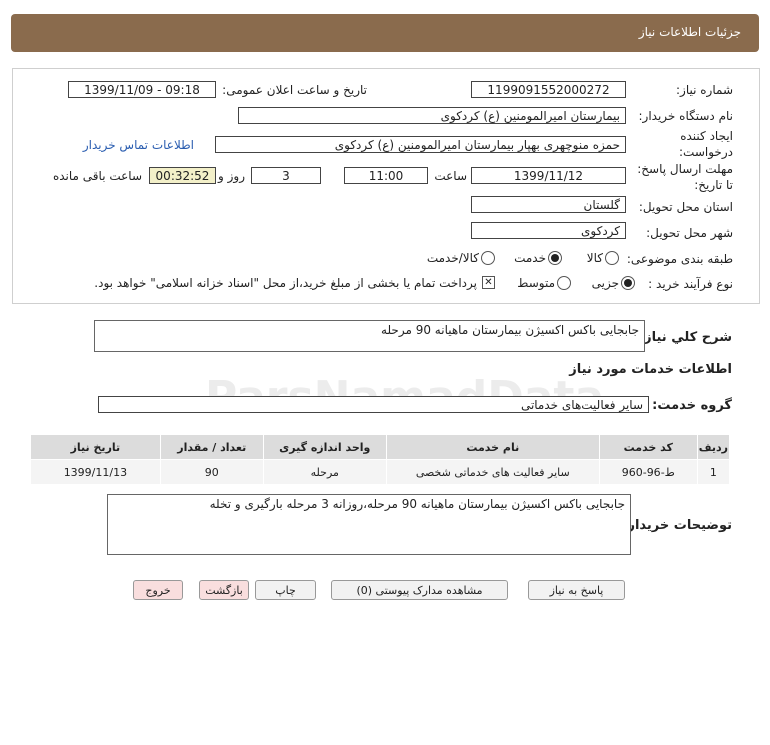 The width and height of the screenshot is (770, 745). I want to click on province-label: استان محل تحویل:, so click(685, 207).